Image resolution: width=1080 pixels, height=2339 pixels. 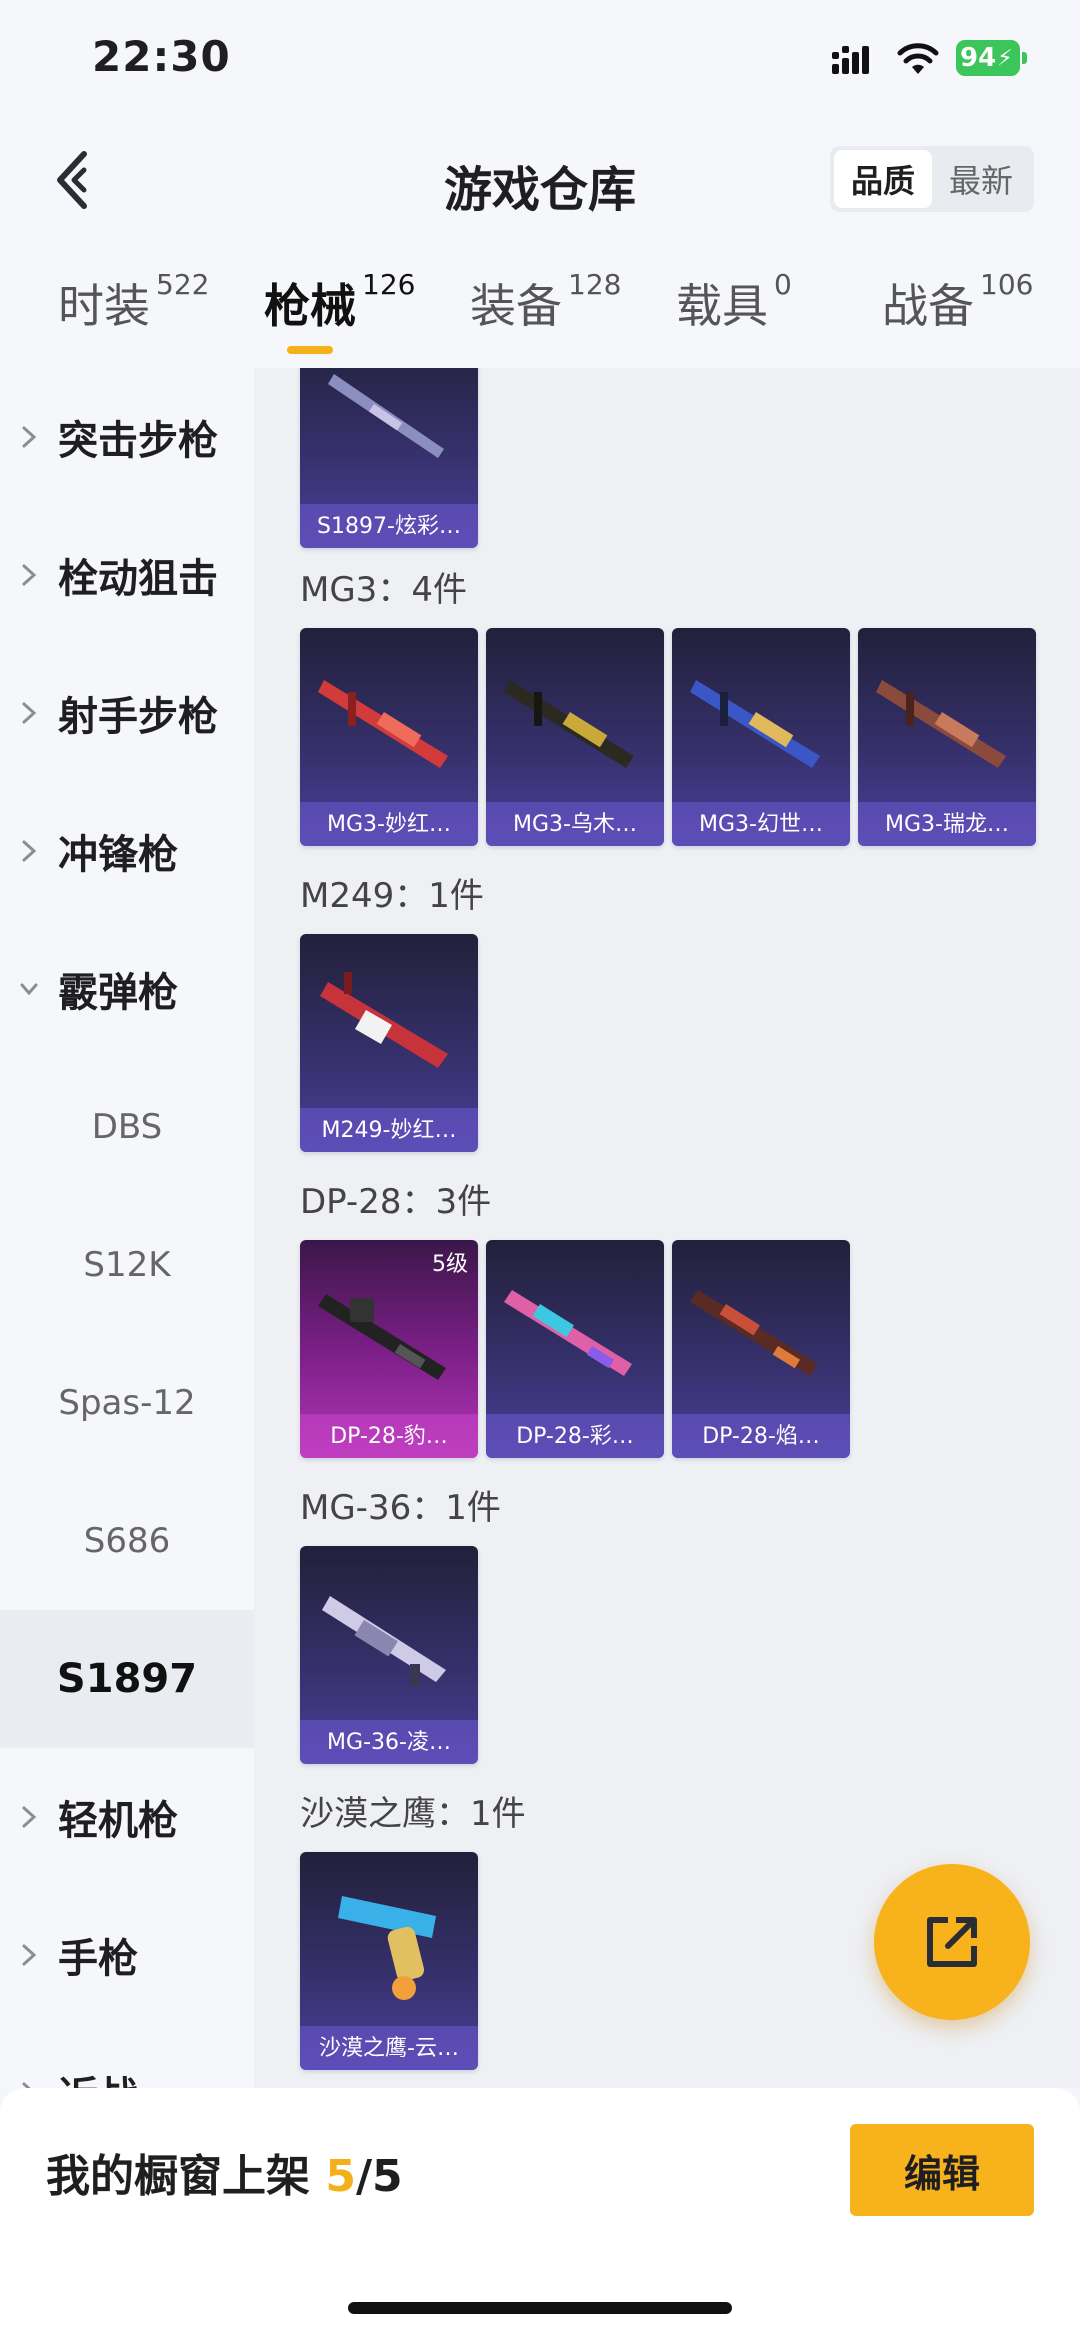 I want to click on sidebar-item-bolt-sniper: 栓动狙击, so click(x=127, y=575).